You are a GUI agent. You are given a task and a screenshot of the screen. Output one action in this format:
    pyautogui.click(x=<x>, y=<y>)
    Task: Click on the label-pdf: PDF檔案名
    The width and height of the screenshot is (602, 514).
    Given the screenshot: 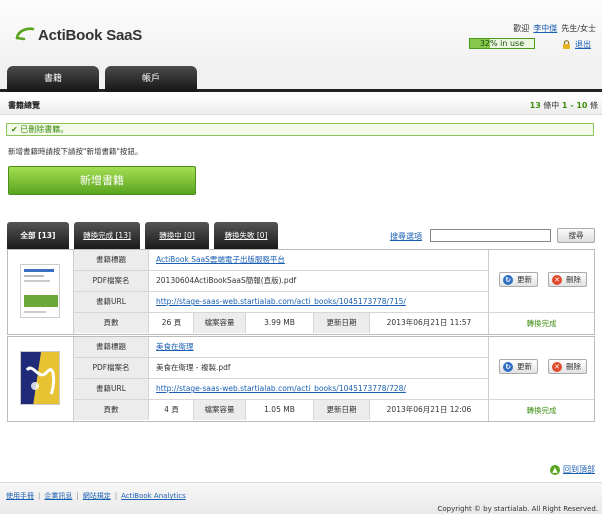 What is the action you would take?
    pyautogui.click(x=111, y=281)
    